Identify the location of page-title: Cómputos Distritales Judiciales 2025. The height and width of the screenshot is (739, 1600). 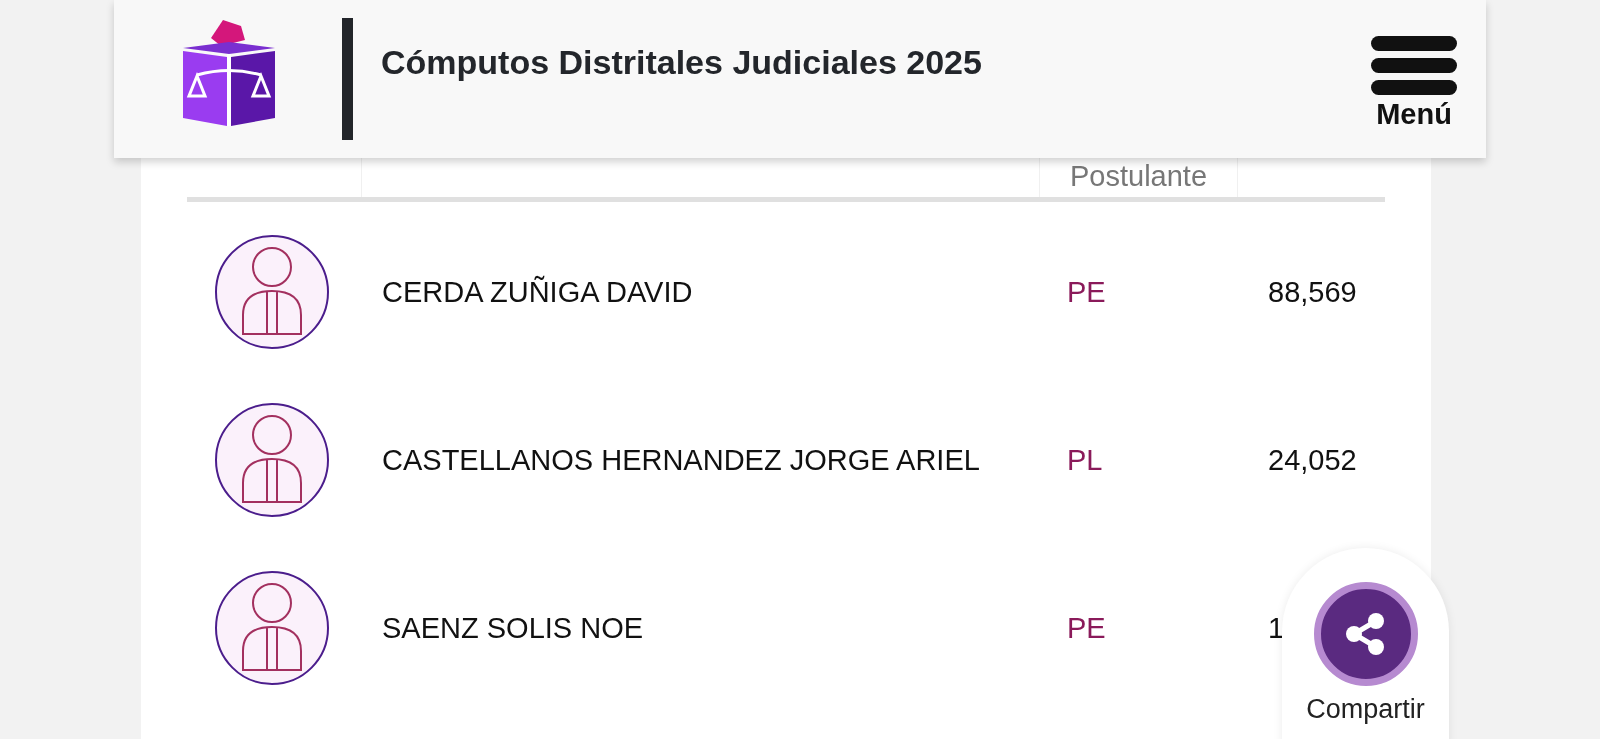
(681, 62).